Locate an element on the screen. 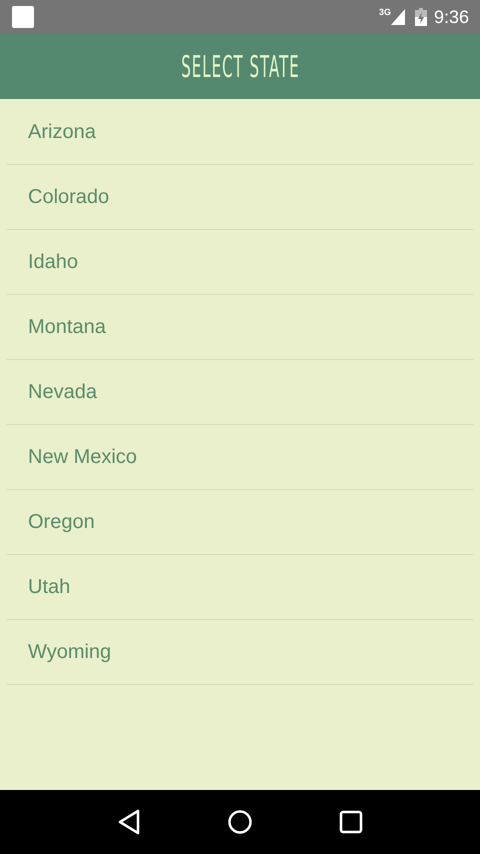 The image size is (480, 854). notification-icon is located at coordinates (23, 17).